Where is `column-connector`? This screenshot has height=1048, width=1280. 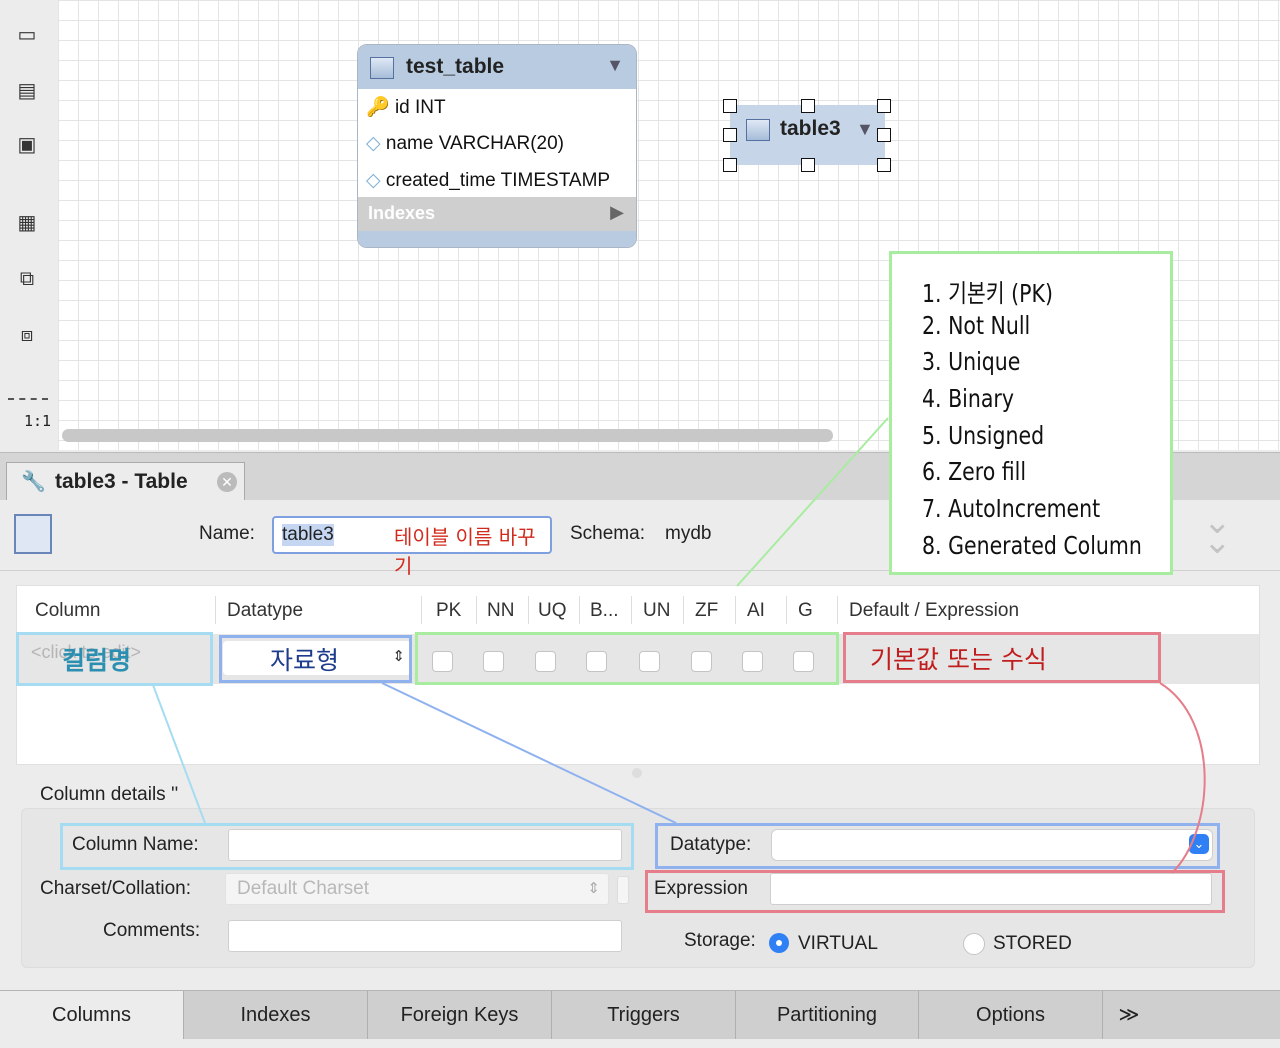 column-connector is located at coordinates (179, 754).